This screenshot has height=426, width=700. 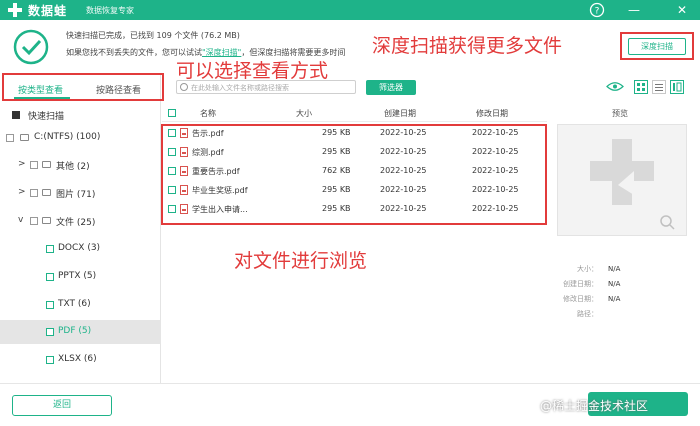 I want to click on highlight-file-list, so click(x=354, y=174).